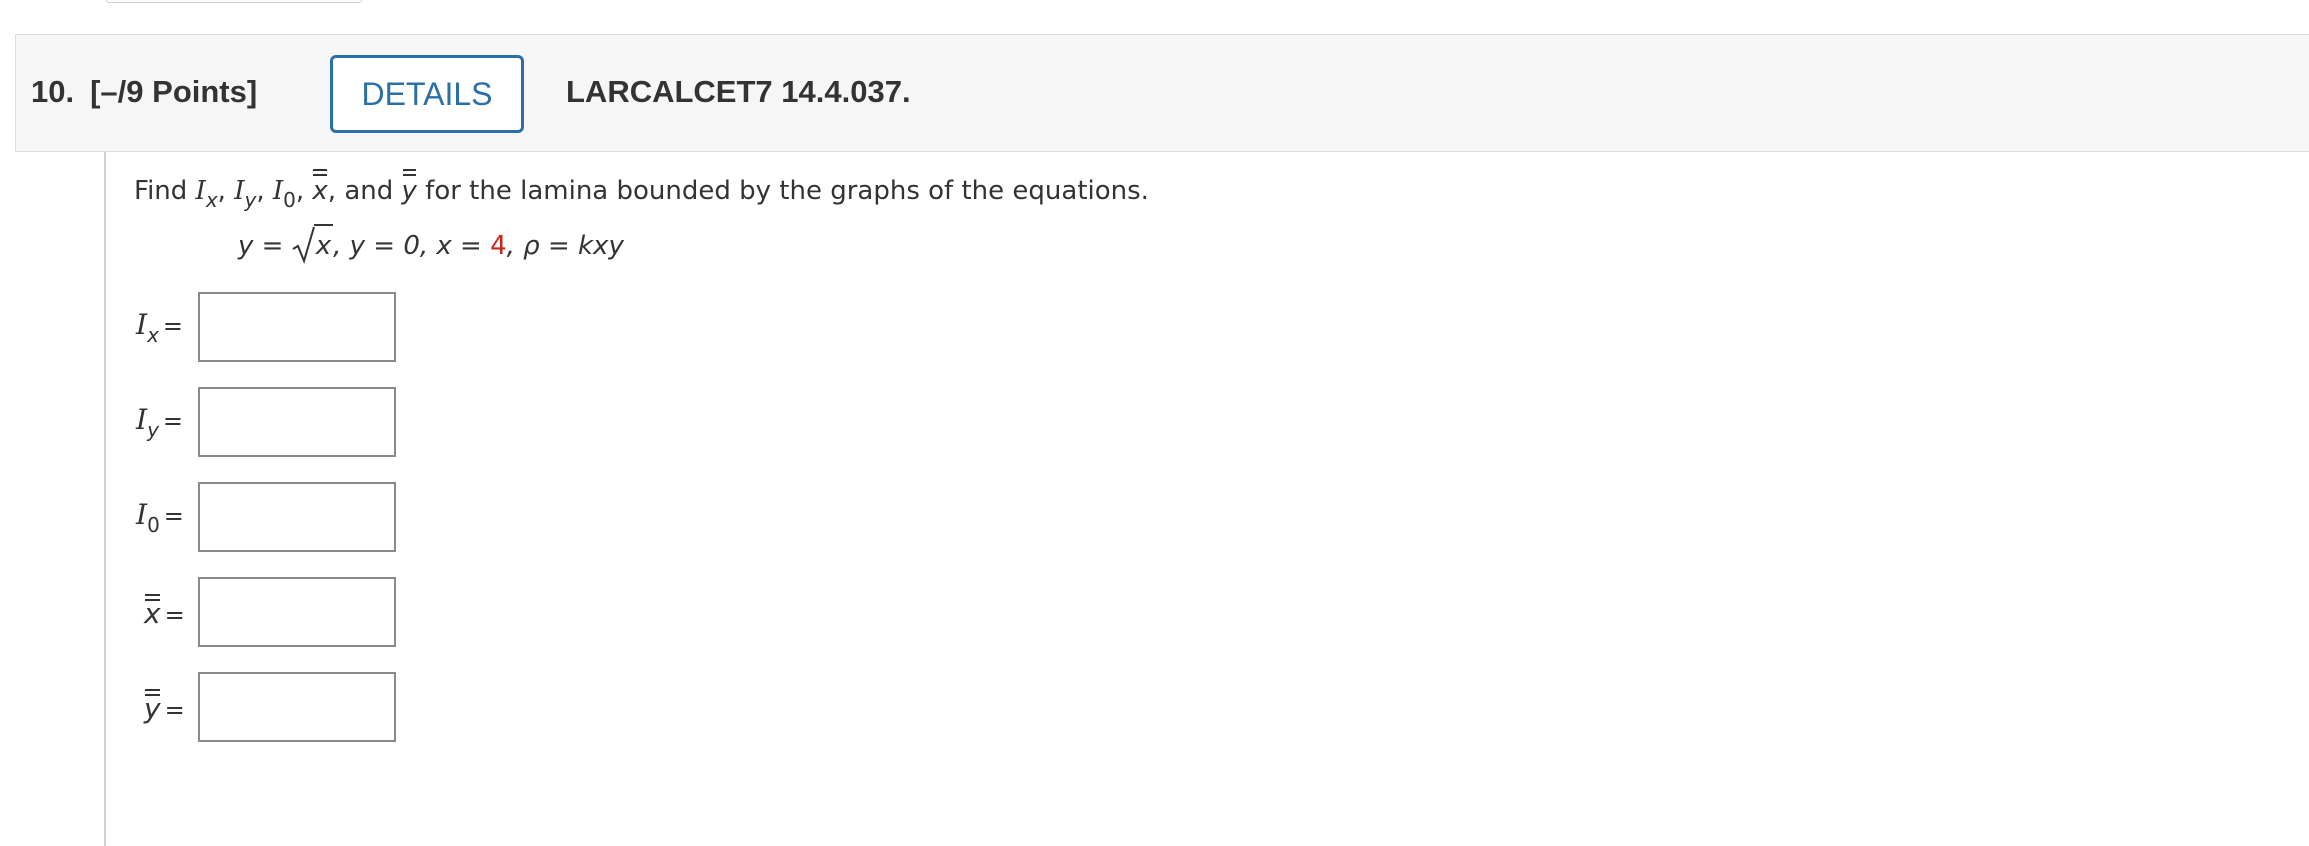 The width and height of the screenshot is (2309, 846). What do you see at coordinates (284, 194) in the screenshot?
I see `prompt-i0: I0` at bounding box center [284, 194].